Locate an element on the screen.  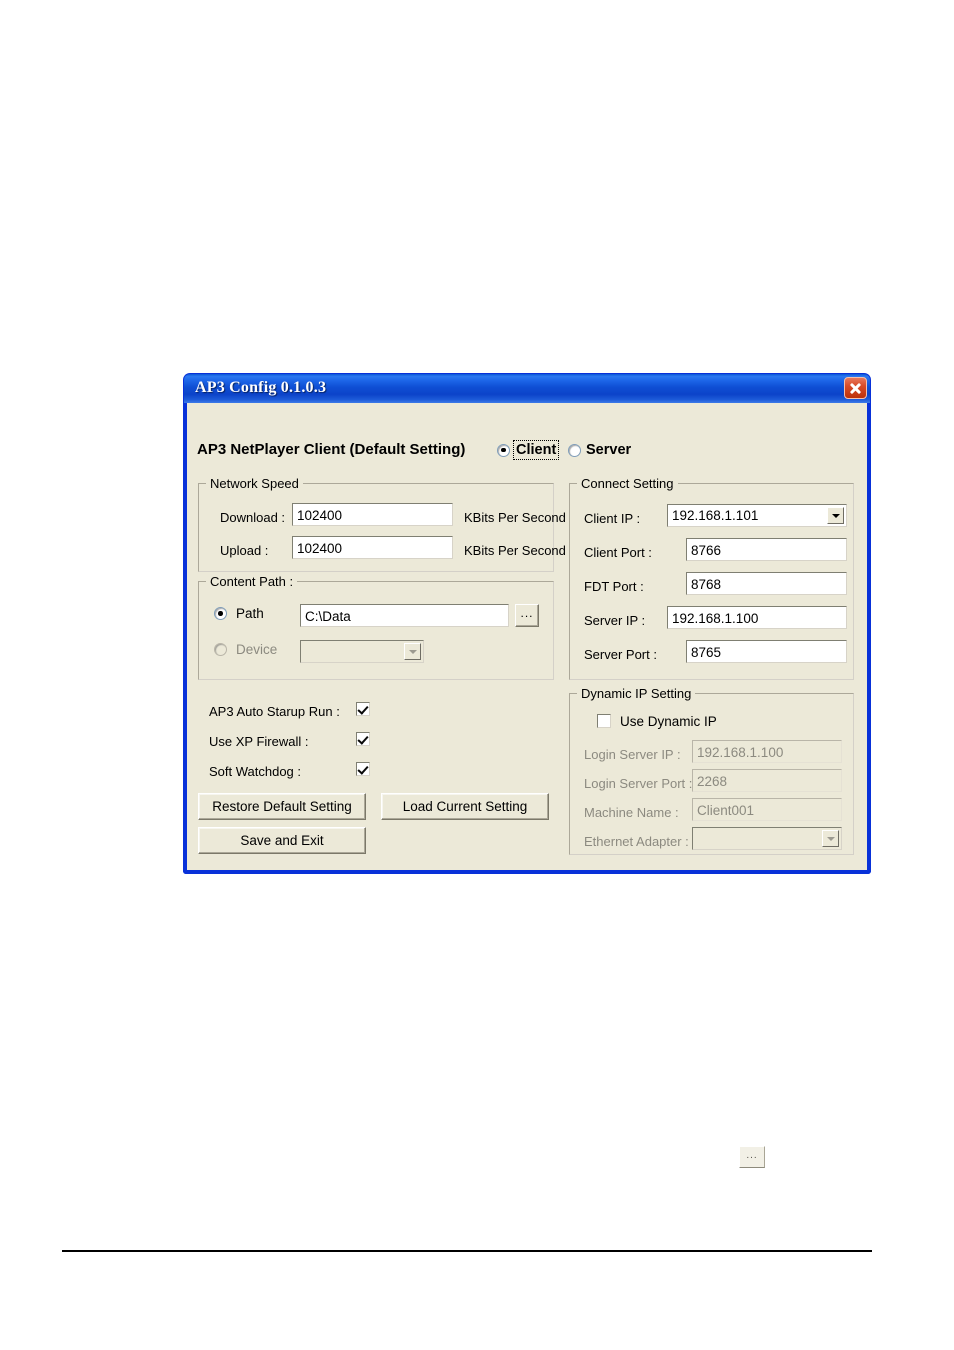
radio-mode-client: Client is located at coordinates (528, 450).